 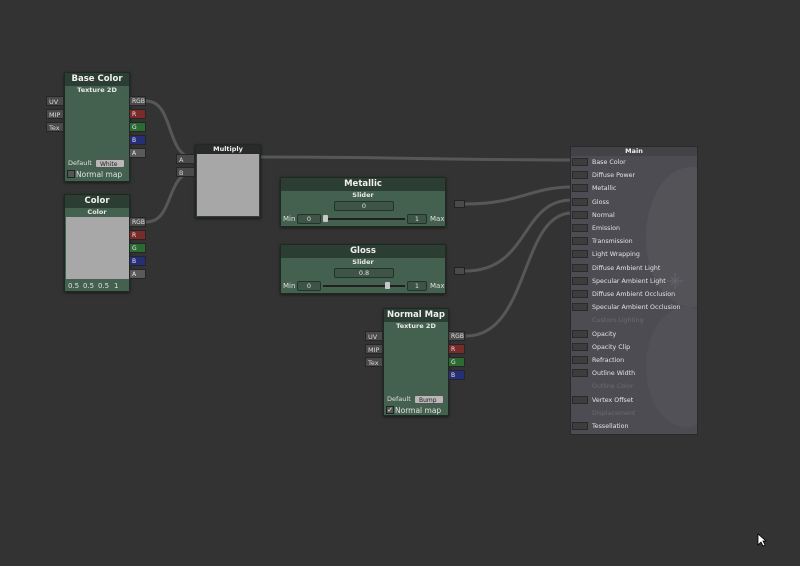 What do you see at coordinates (631, 400) in the screenshot?
I see `main-input-row: Vertex Offset` at bounding box center [631, 400].